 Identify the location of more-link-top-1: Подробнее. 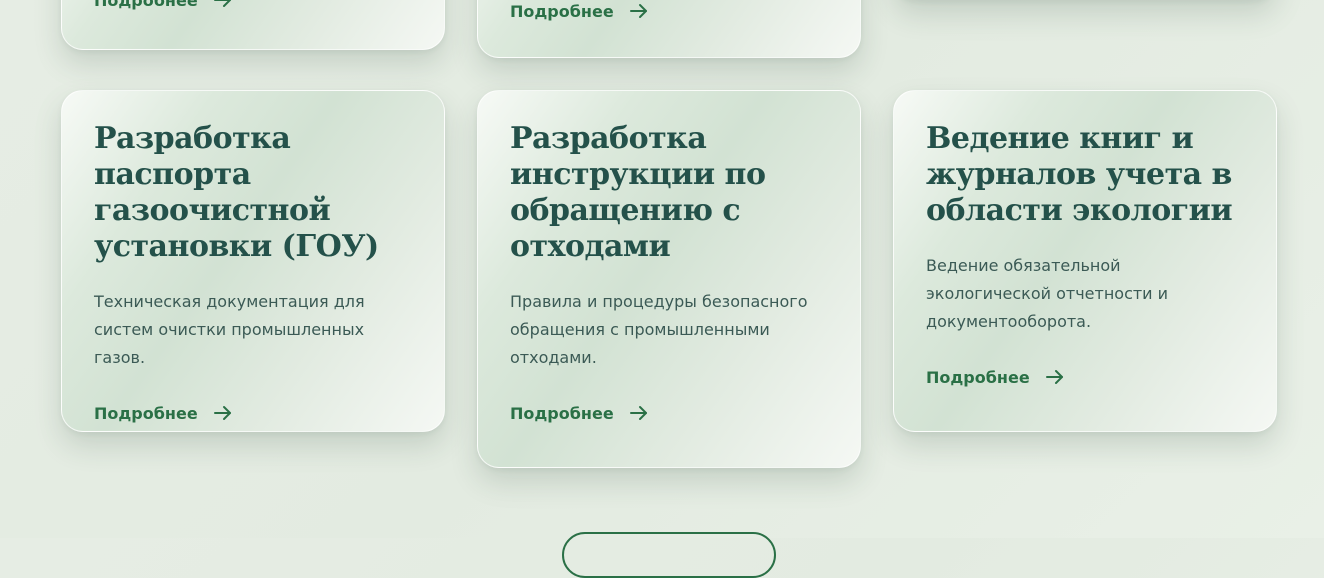
(163, 5).